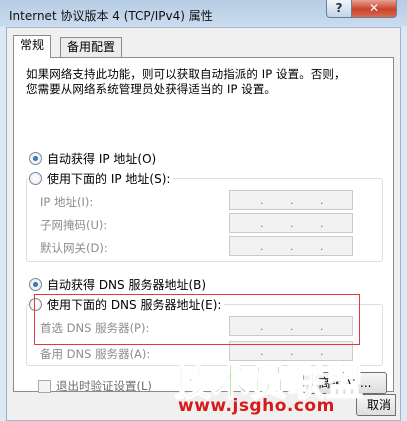 The image size is (407, 421). Describe the element at coordinates (32, 46) in the screenshot. I see `tab-general: 常规` at that location.